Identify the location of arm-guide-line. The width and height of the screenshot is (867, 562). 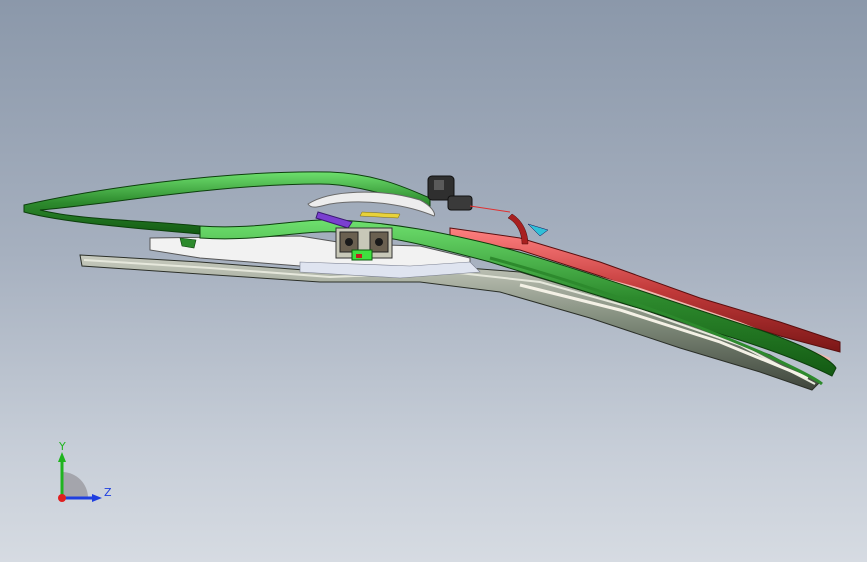
(490, 209).